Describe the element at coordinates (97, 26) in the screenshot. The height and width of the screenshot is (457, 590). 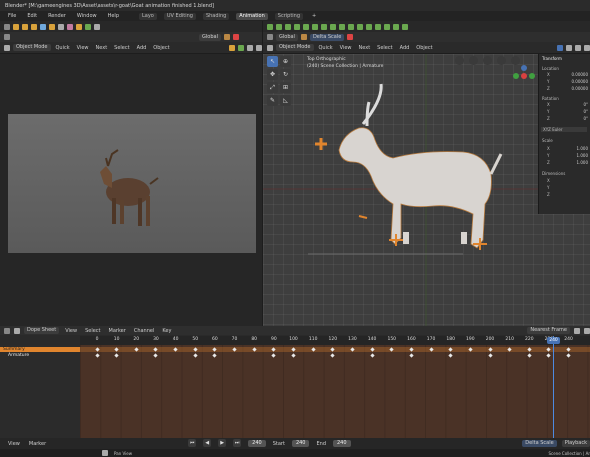
I see `render-icon` at that location.